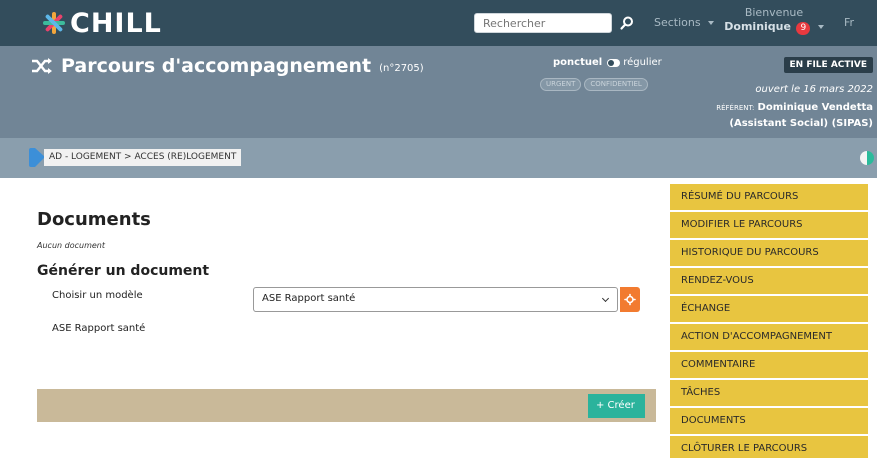 This screenshot has width=877, height=458. What do you see at coordinates (769, 393) in the screenshot?
I see `menu-item-tasks: Tâches` at bounding box center [769, 393].